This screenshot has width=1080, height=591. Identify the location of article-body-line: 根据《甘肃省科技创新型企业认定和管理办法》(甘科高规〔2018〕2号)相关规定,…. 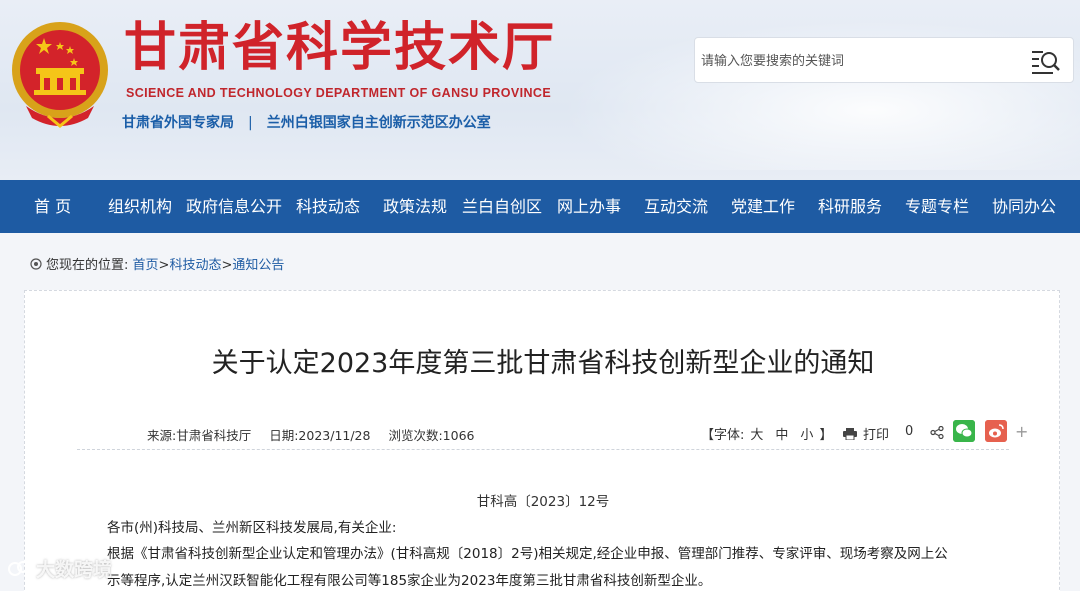
(527, 554).